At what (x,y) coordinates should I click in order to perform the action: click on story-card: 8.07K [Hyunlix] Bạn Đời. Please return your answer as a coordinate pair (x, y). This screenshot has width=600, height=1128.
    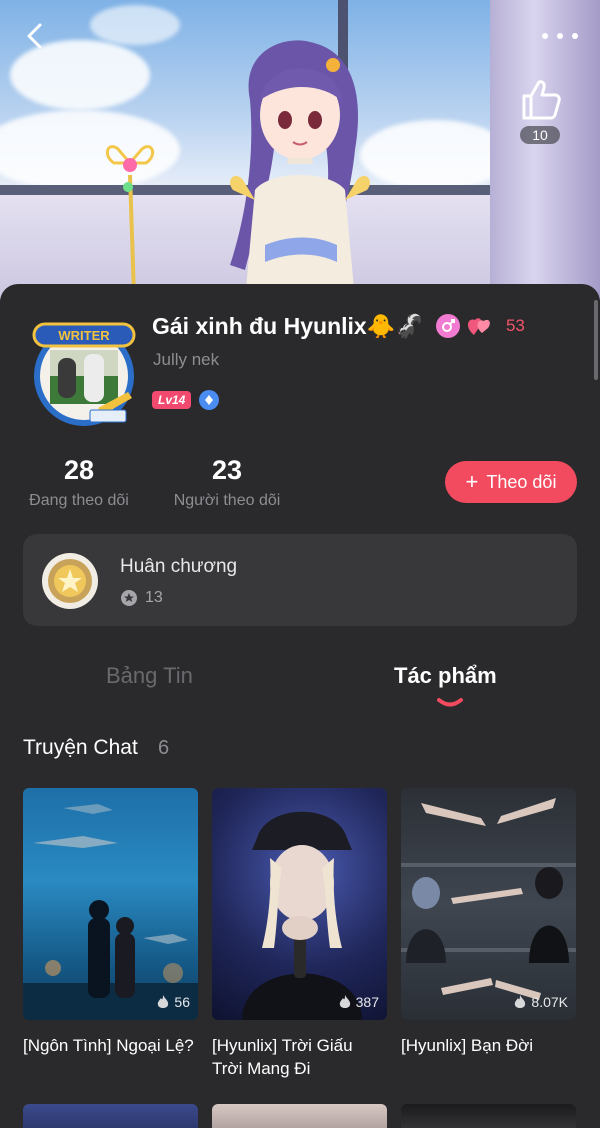
    Looking at the image, I should click on (488, 922).